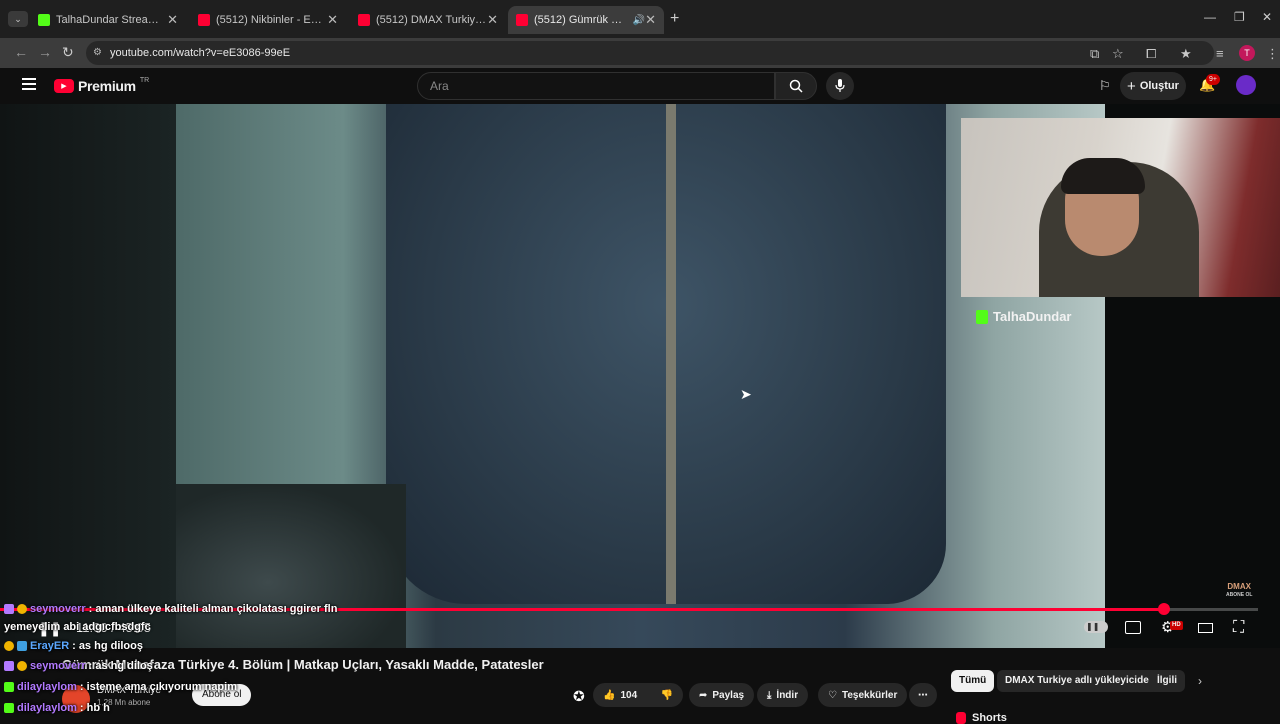 The height and width of the screenshot is (724, 1280). Describe the element at coordinates (609, 695) in the screenshot. I see `like-icon: 👍` at that location.